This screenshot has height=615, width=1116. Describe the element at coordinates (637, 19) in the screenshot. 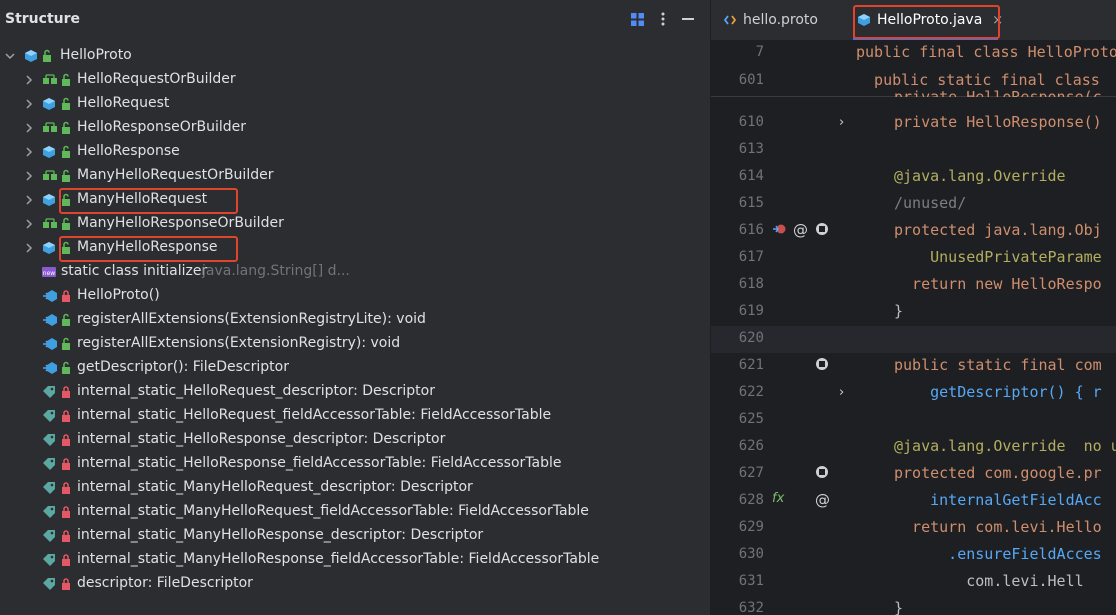

I see `view-options-icon` at that location.